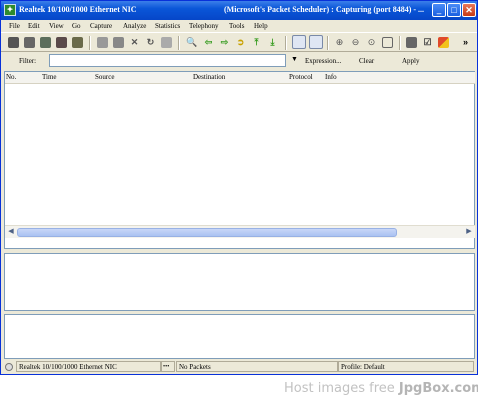  Describe the element at coordinates (76, 26) in the screenshot. I see `menu-go: Go` at that location.